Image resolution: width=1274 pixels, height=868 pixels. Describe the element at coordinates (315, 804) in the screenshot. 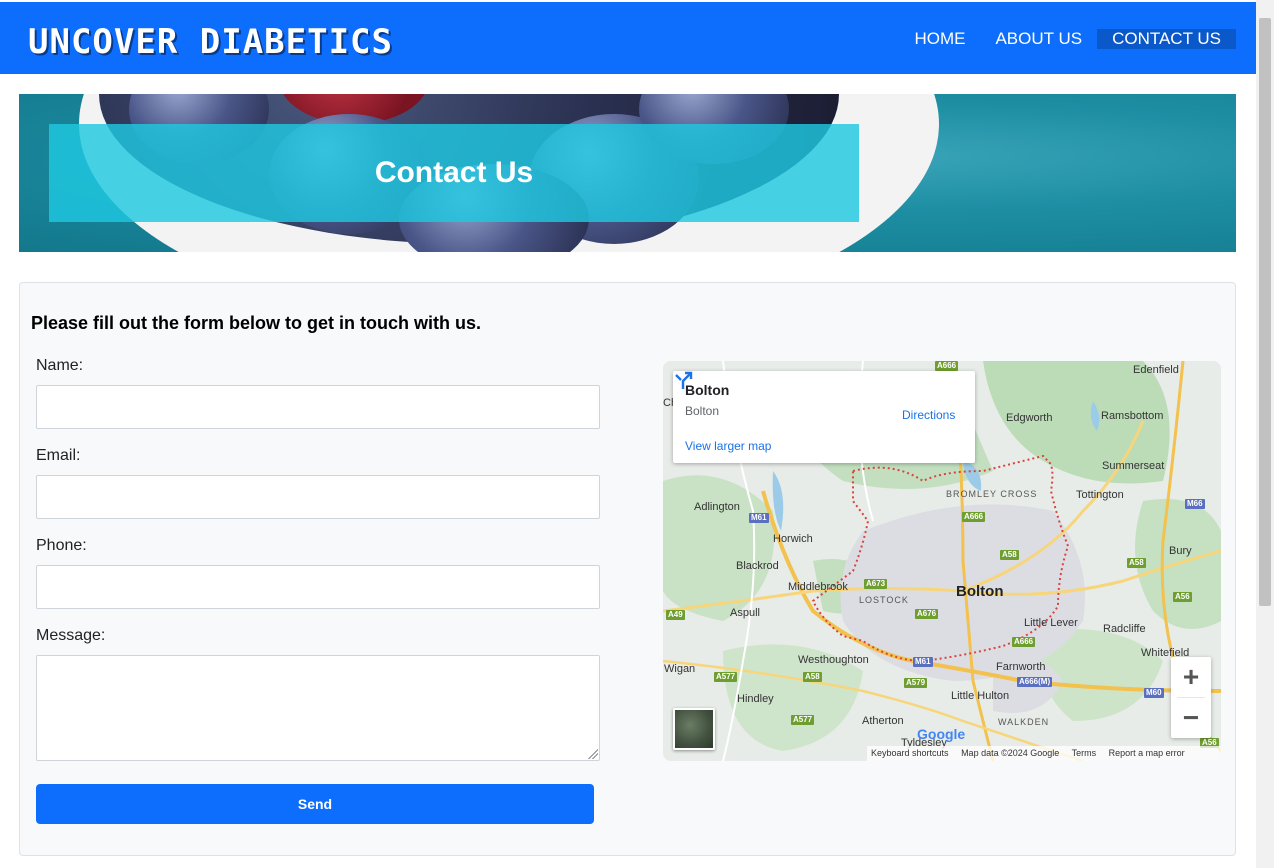

I see `send-button: Send` at that location.